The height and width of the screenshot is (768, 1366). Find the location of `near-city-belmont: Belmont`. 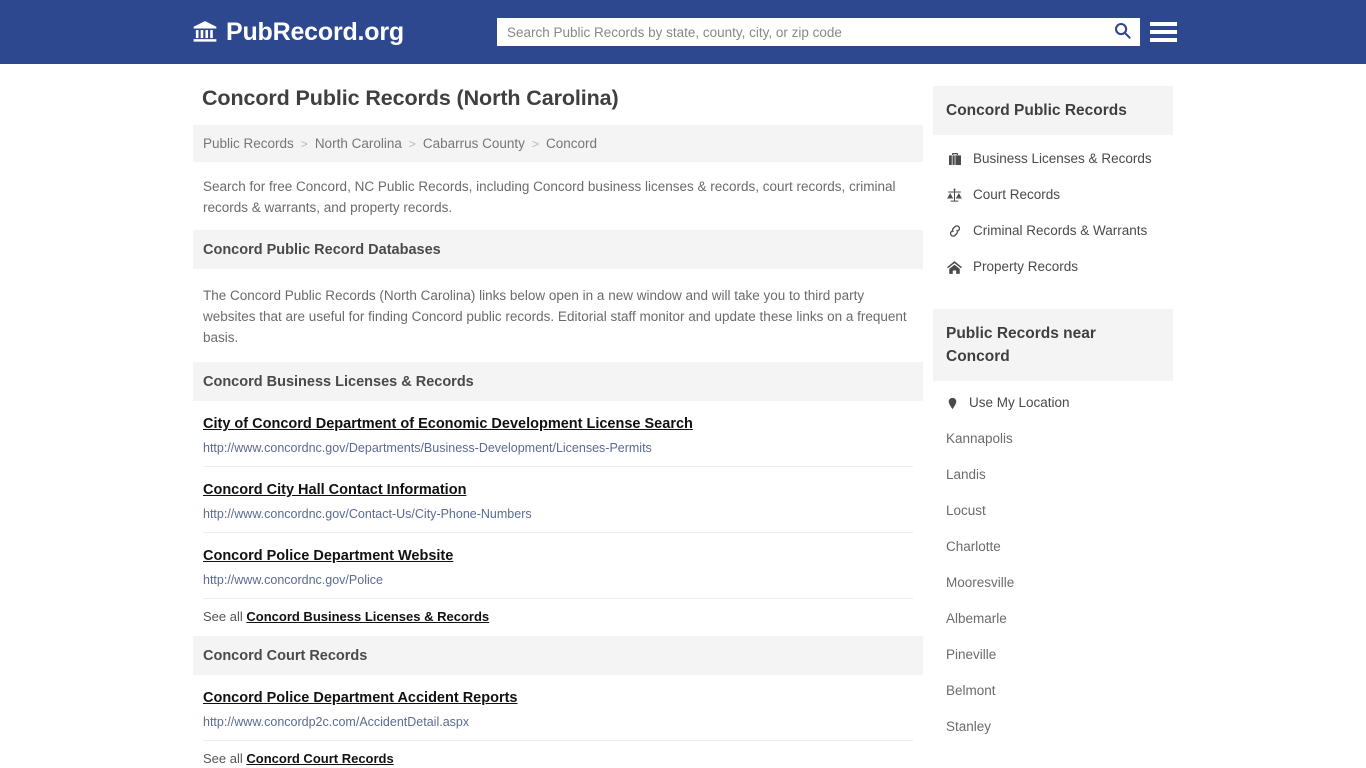

near-city-belmont: Belmont is located at coordinates (1053, 691).